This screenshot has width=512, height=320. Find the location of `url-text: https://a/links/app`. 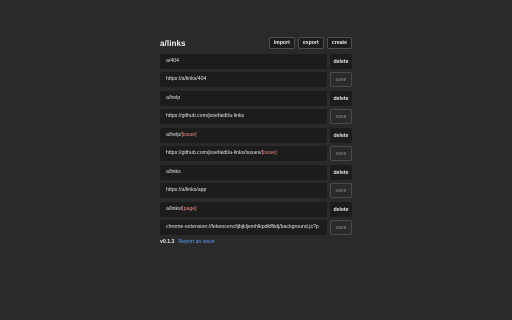

url-text: https://a/links/app is located at coordinates (186, 190).